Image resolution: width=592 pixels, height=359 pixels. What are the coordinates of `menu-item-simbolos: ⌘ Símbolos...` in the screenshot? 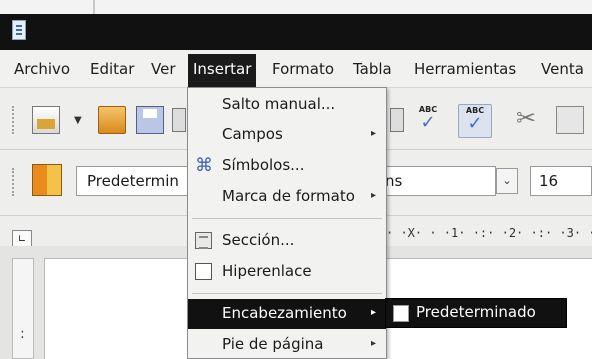 It's located at (287, 166).